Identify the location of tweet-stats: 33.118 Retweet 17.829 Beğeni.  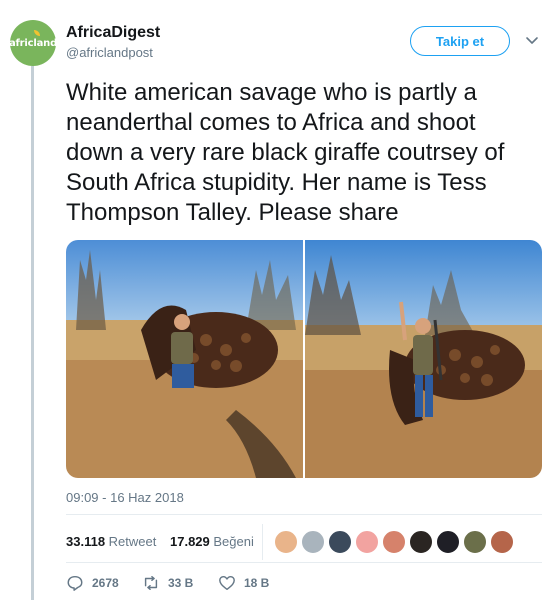
(304, 542).